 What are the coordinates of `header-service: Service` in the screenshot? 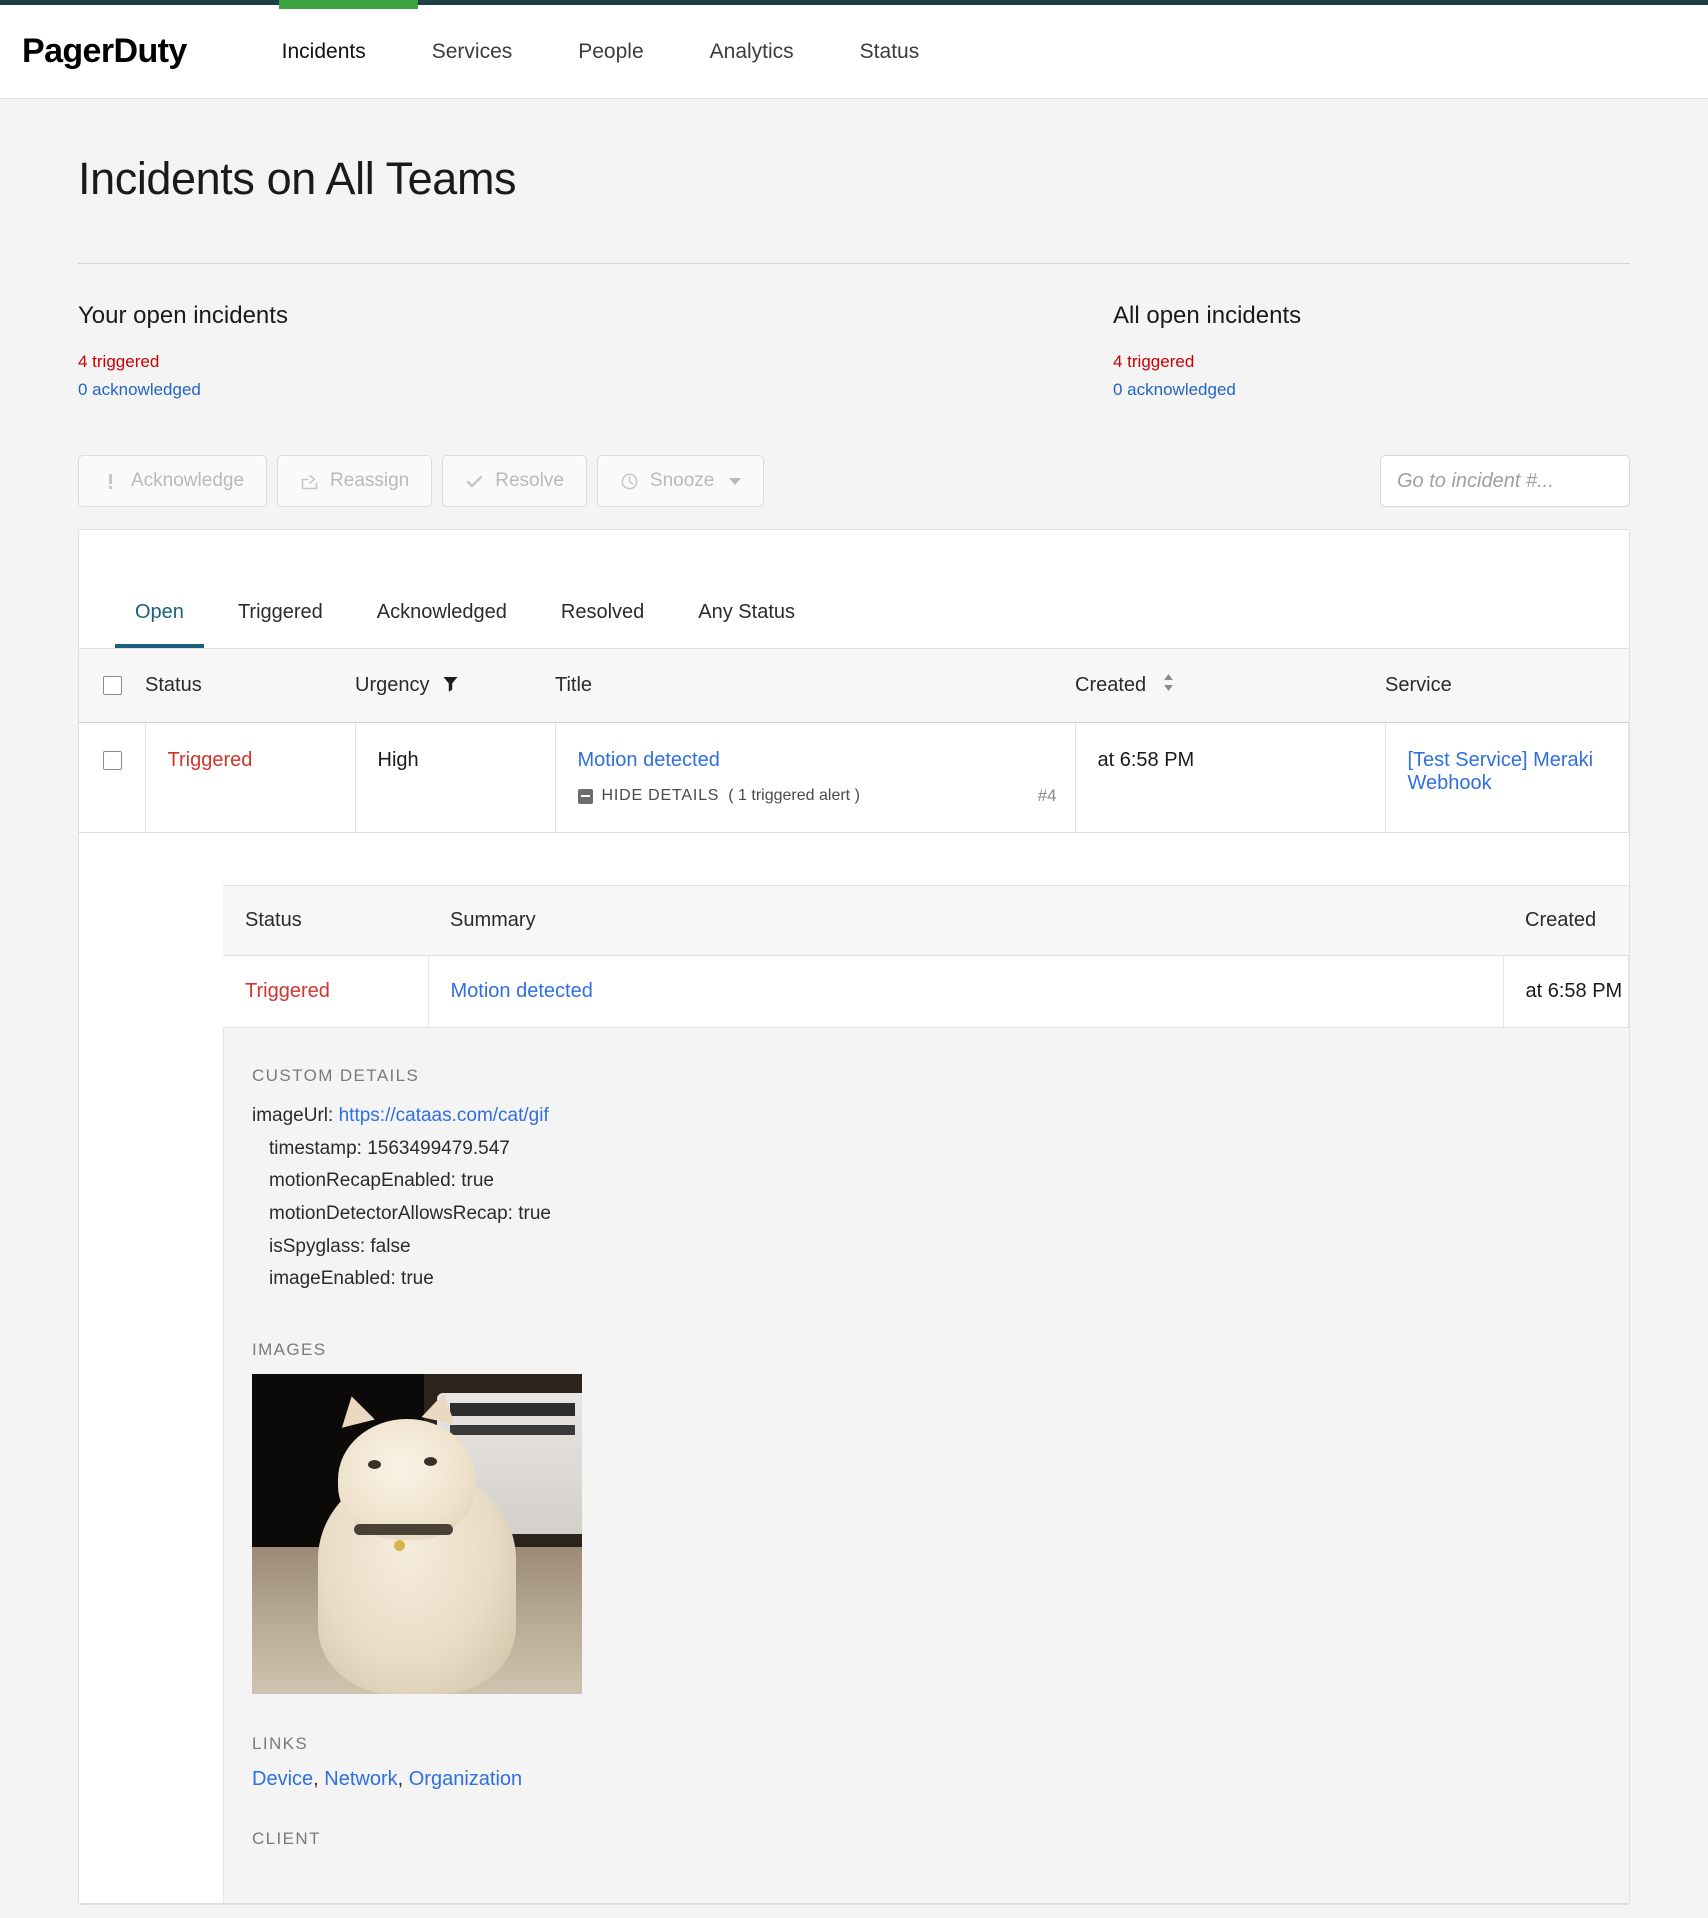 It's located at (1507, 686).